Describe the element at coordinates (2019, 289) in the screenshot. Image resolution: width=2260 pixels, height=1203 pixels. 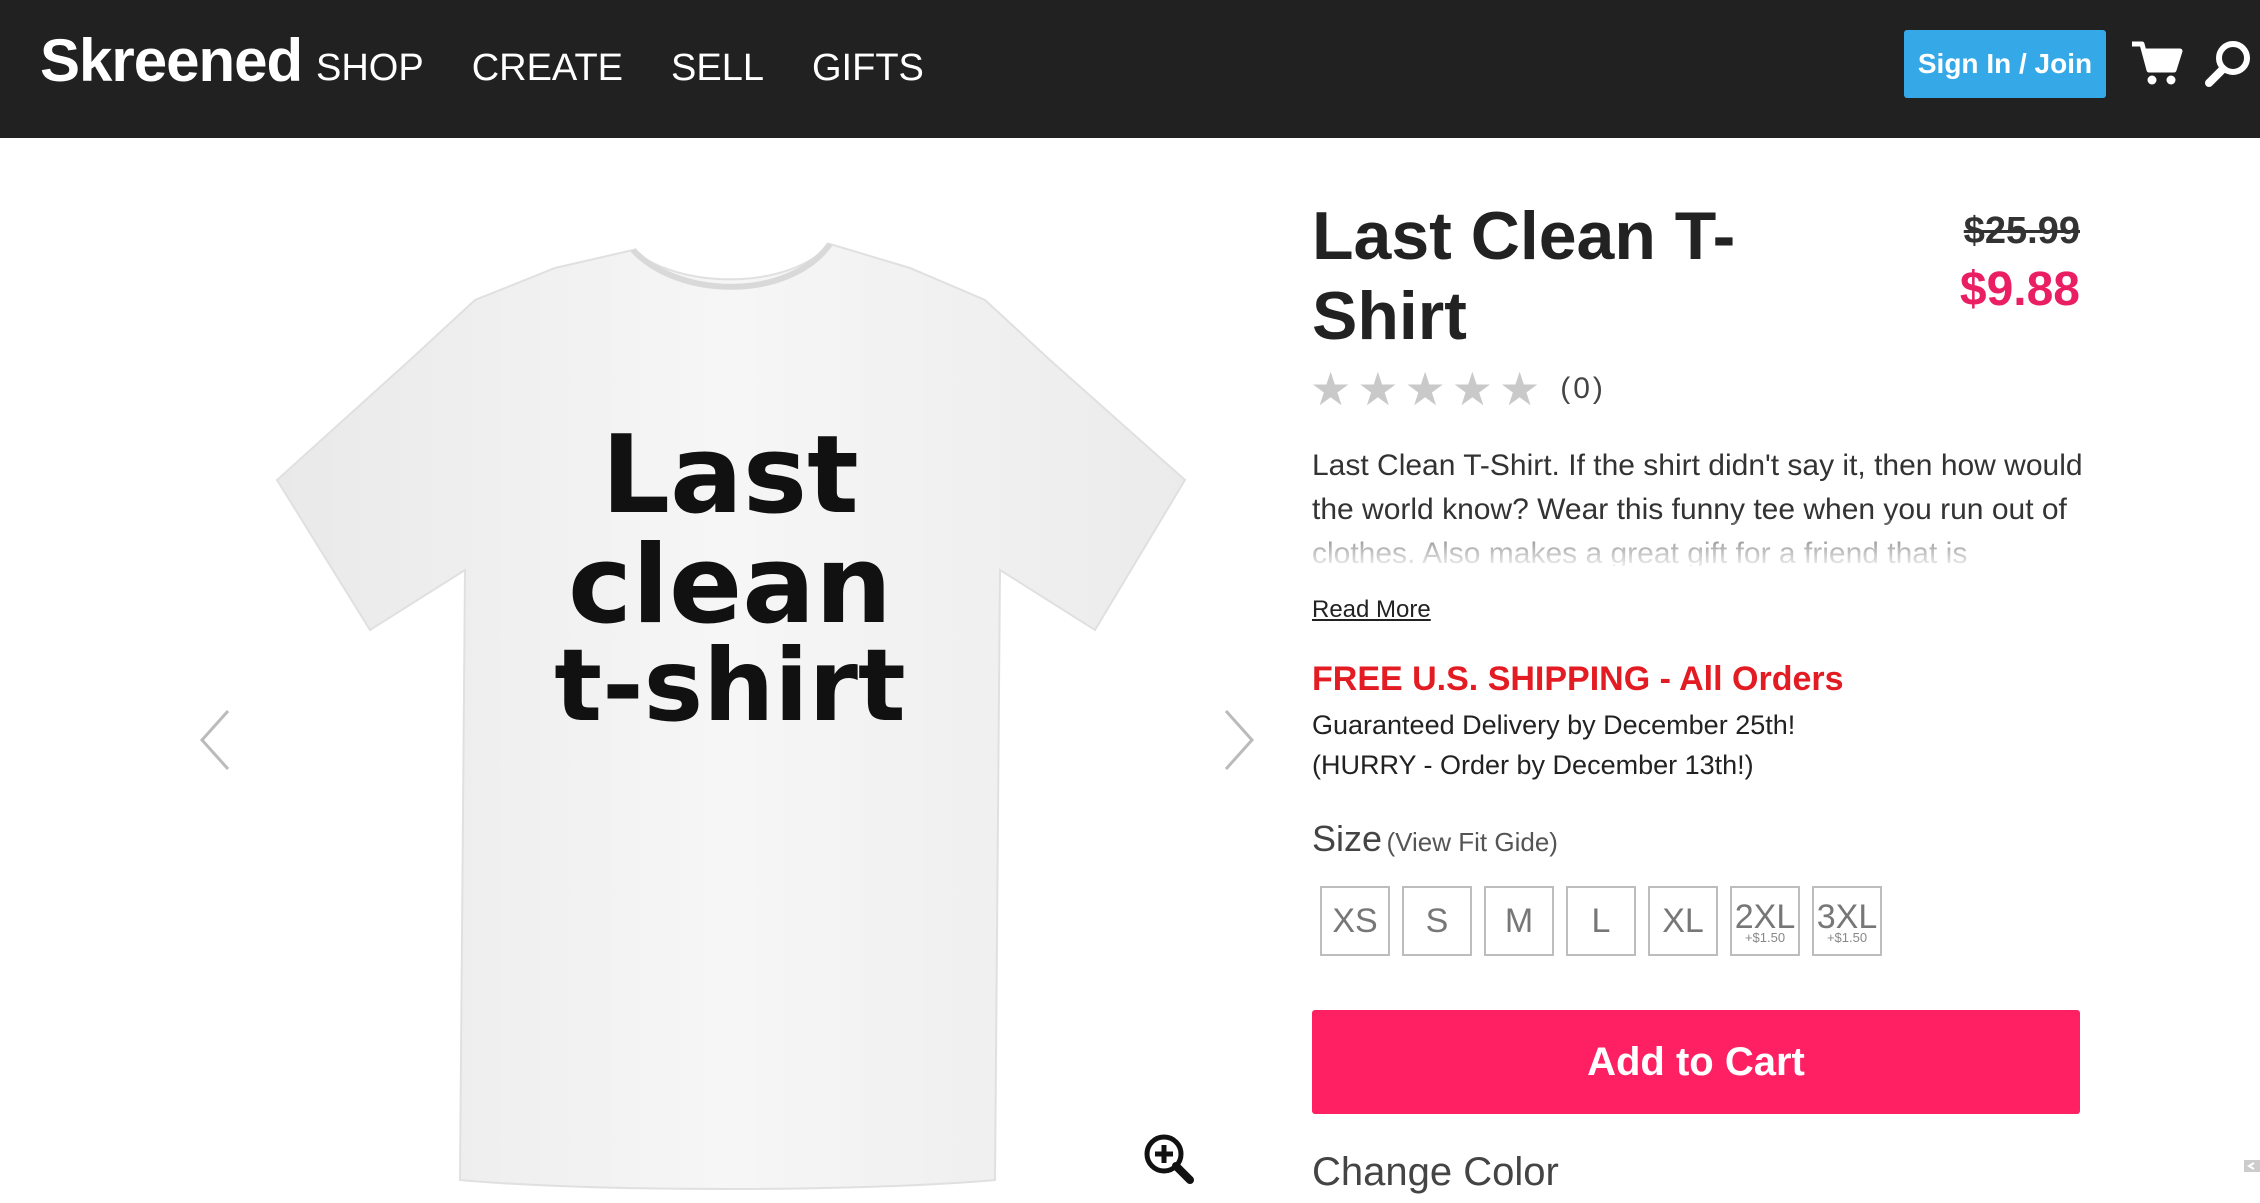
I see `sale-price: $9.88` at that location.